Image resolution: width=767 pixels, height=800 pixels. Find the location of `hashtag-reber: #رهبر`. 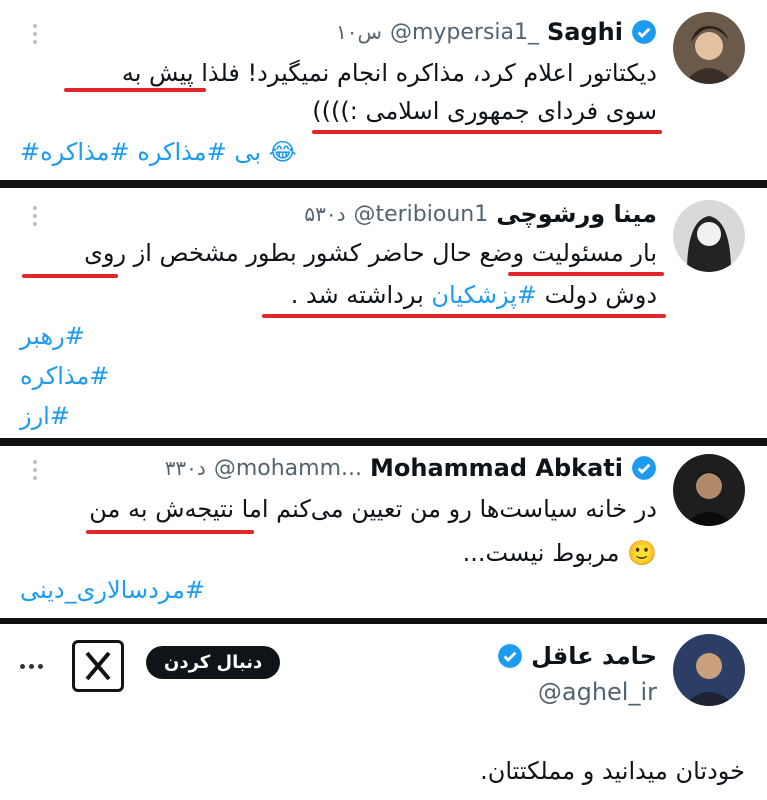

hashtag-reber: #رهبر is located at coordinates (52, 336).